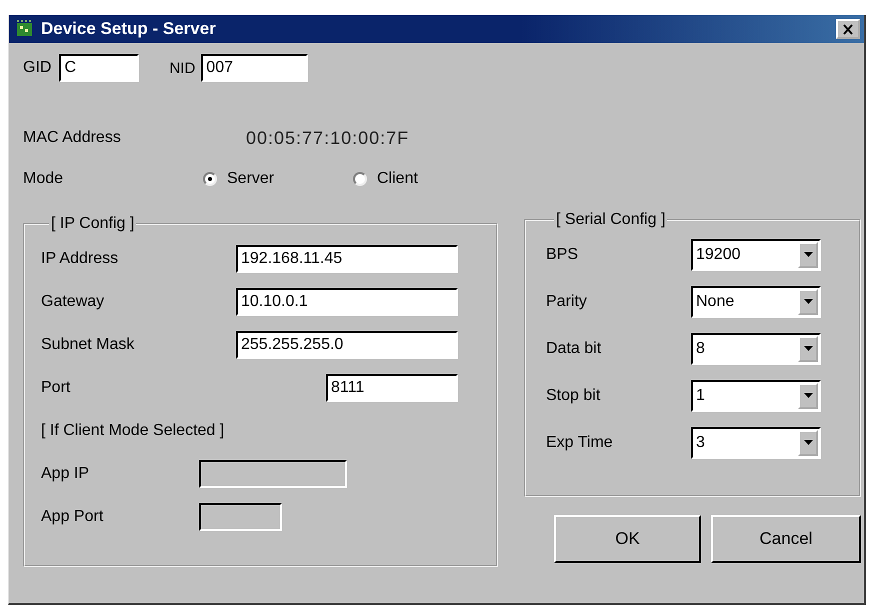 The width and height of the screenshot is (869, 613). I want to click on field-label: Parity, so click(567, 301).